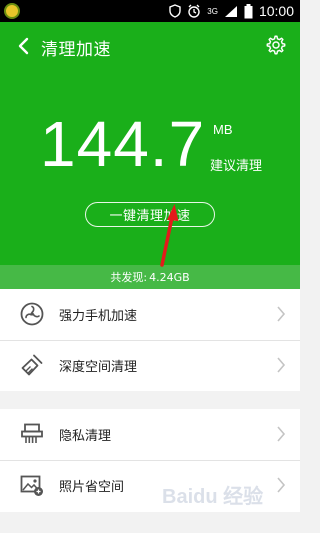  Describe the element at coordinates (32, 314) in the screenshot. I see `fan-icon` at that location.